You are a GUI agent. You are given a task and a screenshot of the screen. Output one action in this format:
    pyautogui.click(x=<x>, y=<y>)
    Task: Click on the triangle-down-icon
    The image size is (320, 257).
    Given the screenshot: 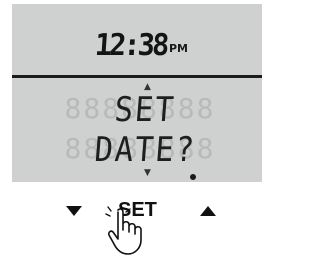 What is the action you would take?
    pyautogui.click(x=74, y=211)
    